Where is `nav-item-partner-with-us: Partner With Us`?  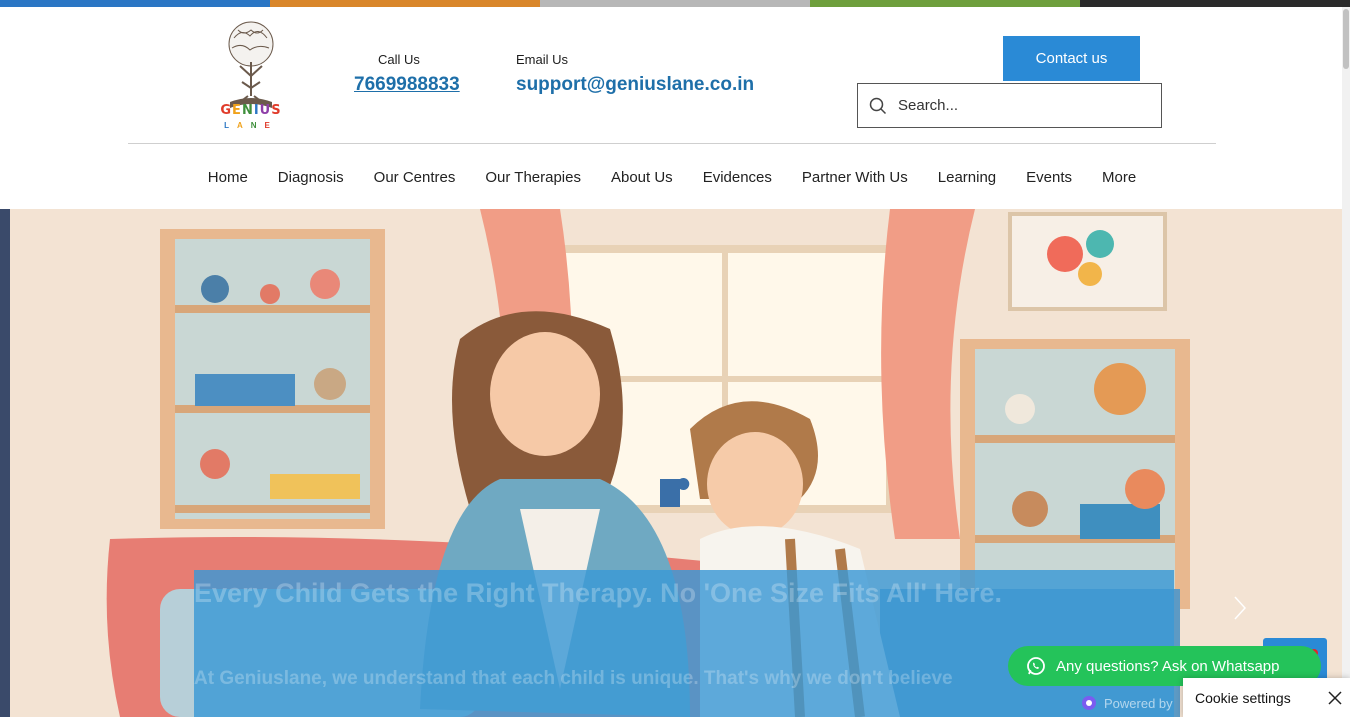
nav-item-partner-with-us: Partner With Us is located at coordinates (855, 177).